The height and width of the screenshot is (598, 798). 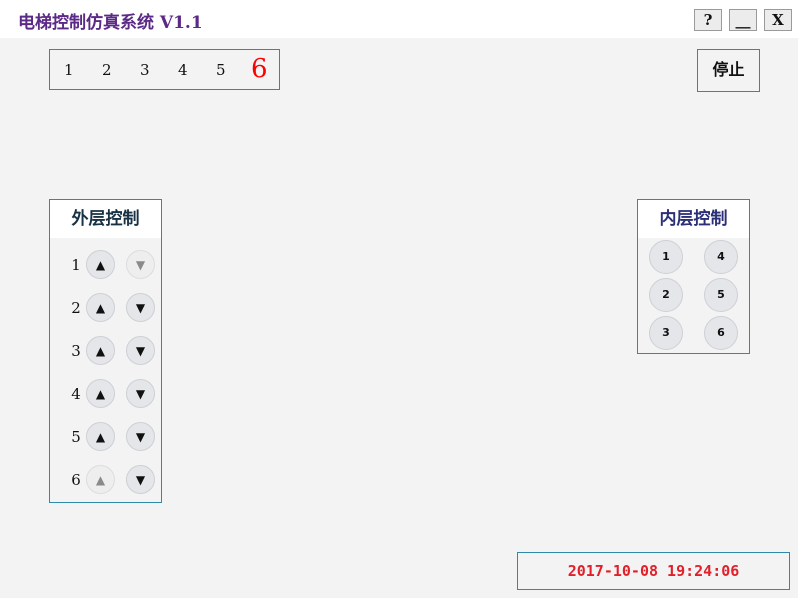 What do you see at coordinates (105, 219) in the screenshot?
I see `outer-control-title: 外层控制` at bounding box center [105, 219].